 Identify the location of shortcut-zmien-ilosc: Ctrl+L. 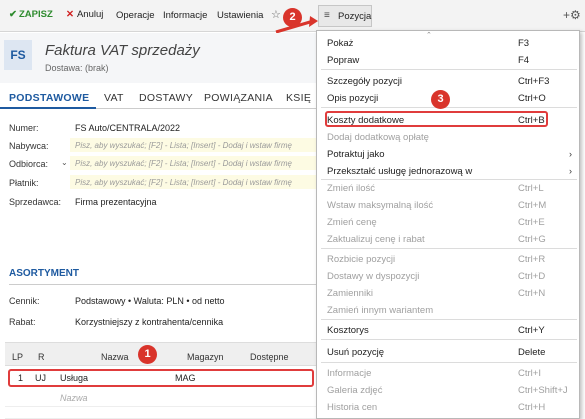
(531, 188).